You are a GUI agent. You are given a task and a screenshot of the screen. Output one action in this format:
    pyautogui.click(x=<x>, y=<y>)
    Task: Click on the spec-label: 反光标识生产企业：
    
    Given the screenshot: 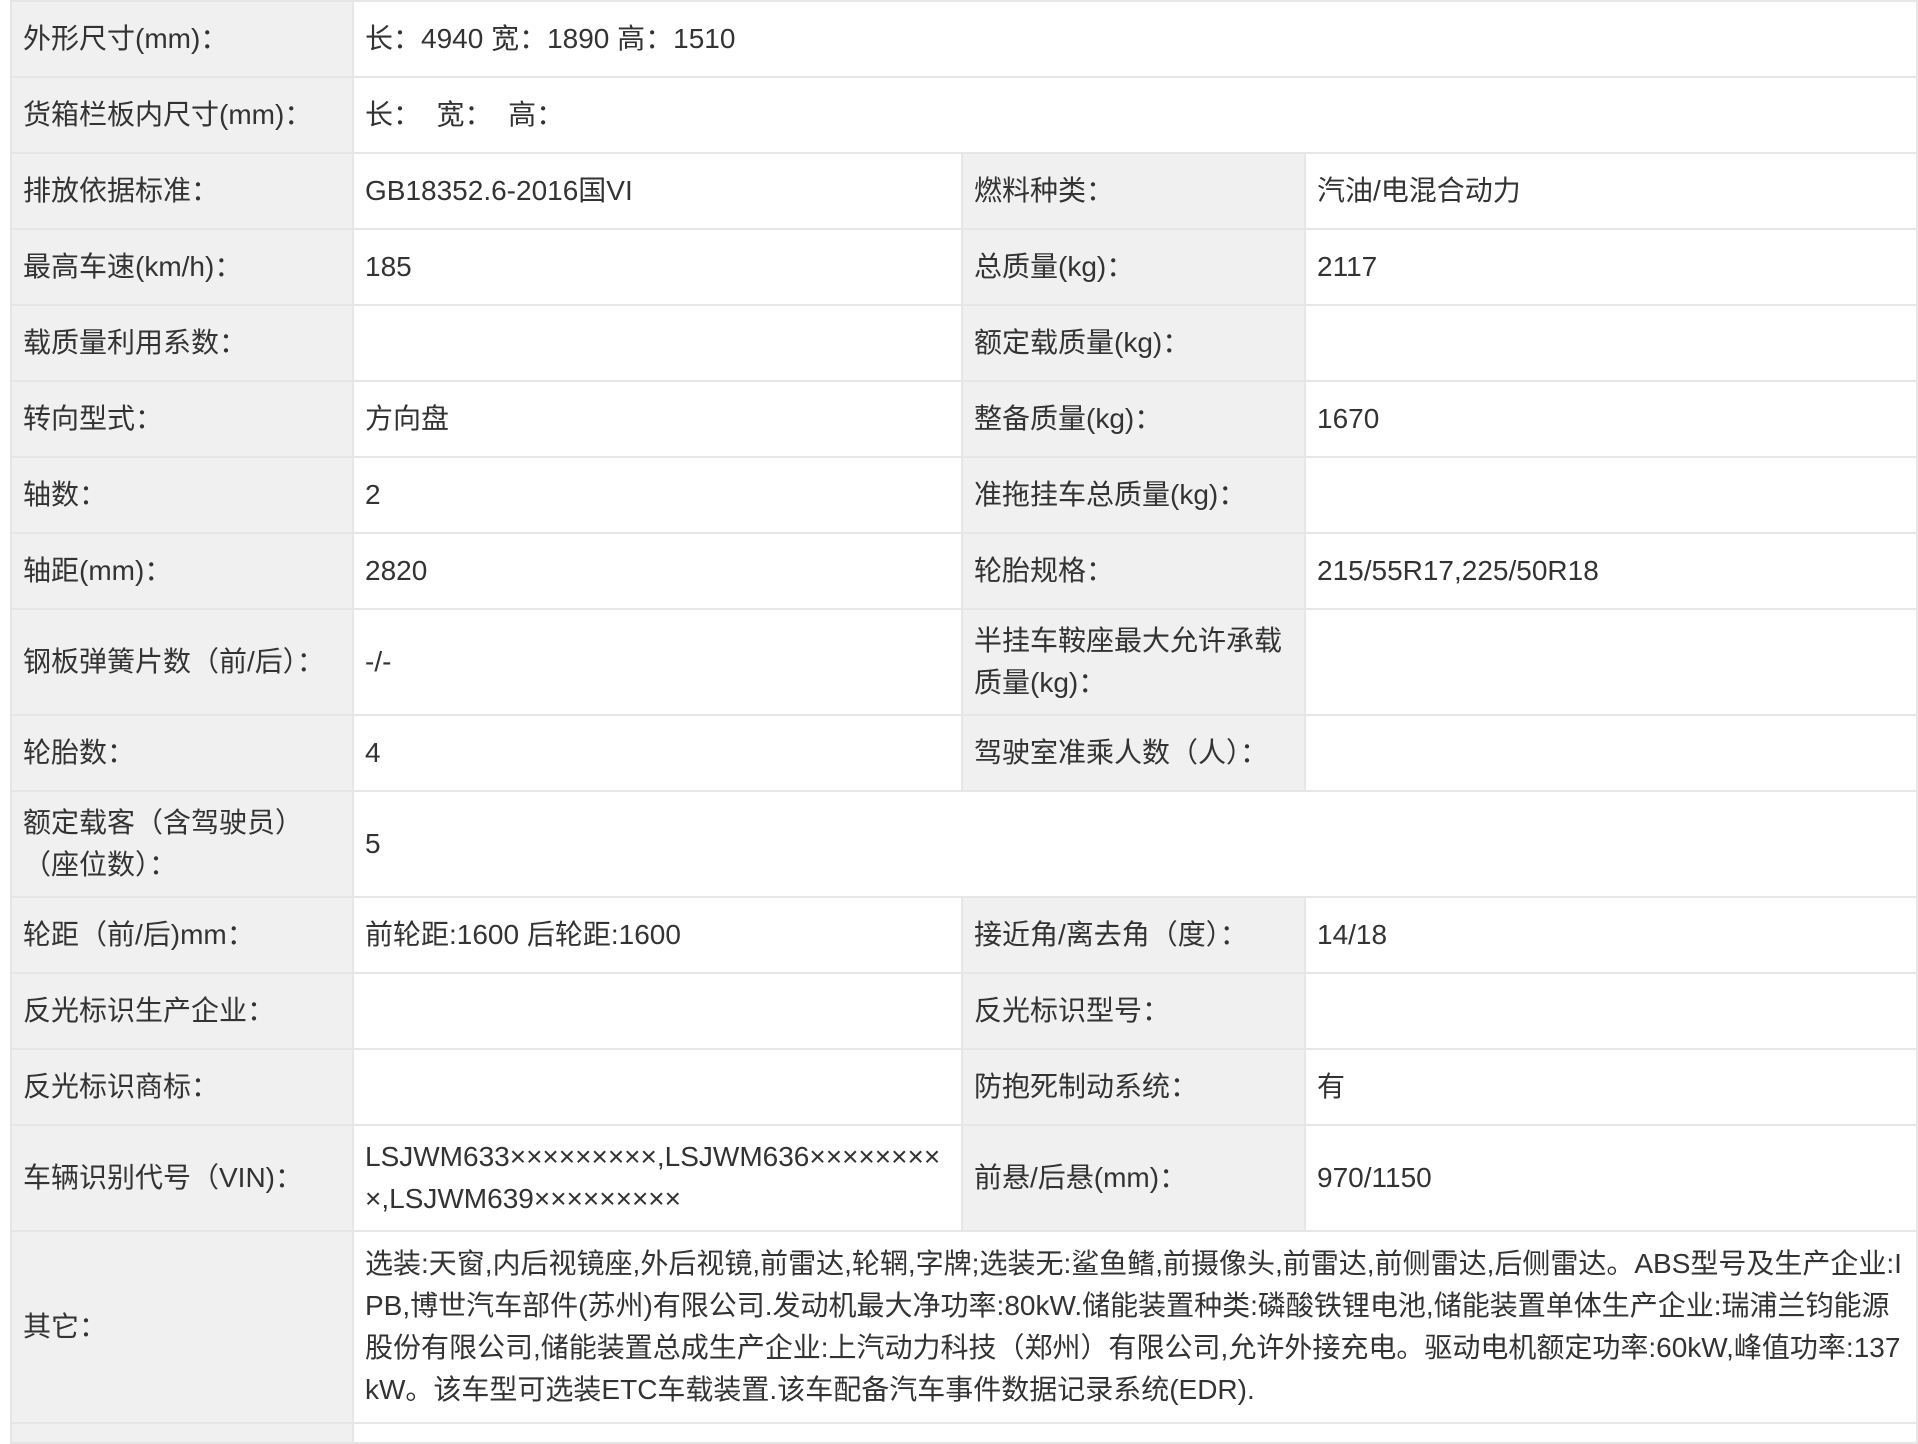 What is the action you would take?
    pyautogui.click(x=182, y=1011)
    